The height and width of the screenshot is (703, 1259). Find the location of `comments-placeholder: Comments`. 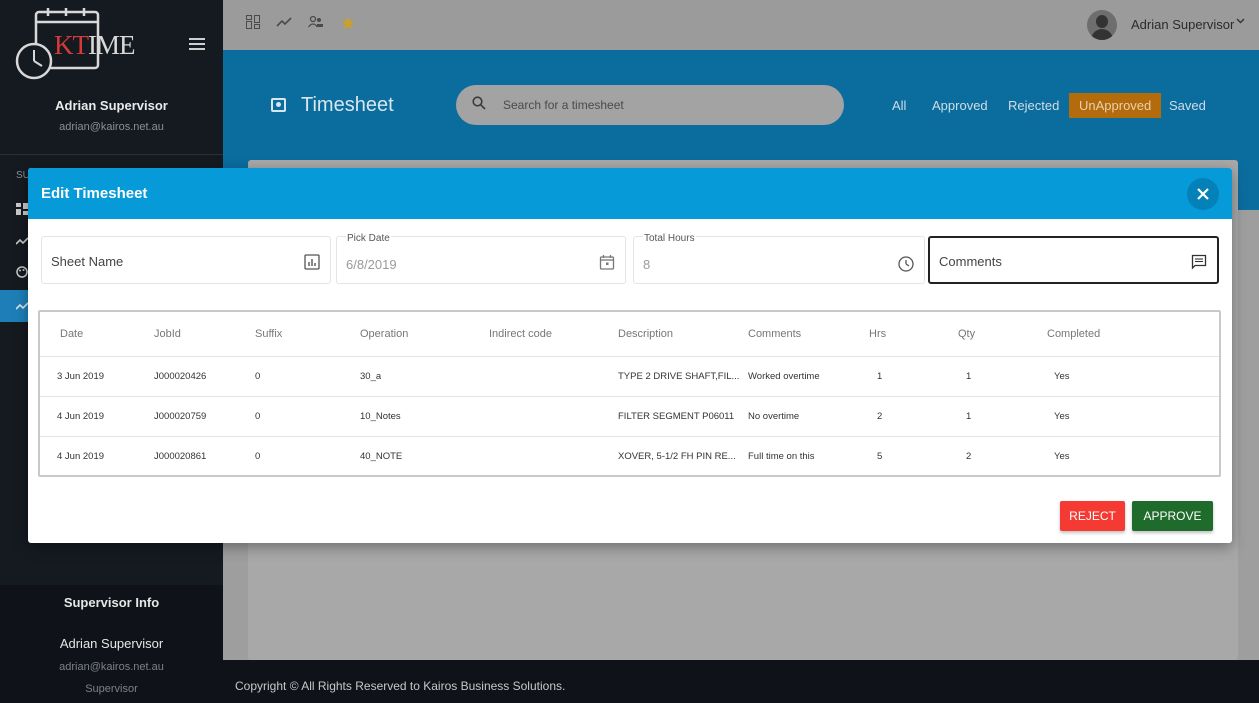

comments-placeholder: Comments is located at coordinates (970, 261).